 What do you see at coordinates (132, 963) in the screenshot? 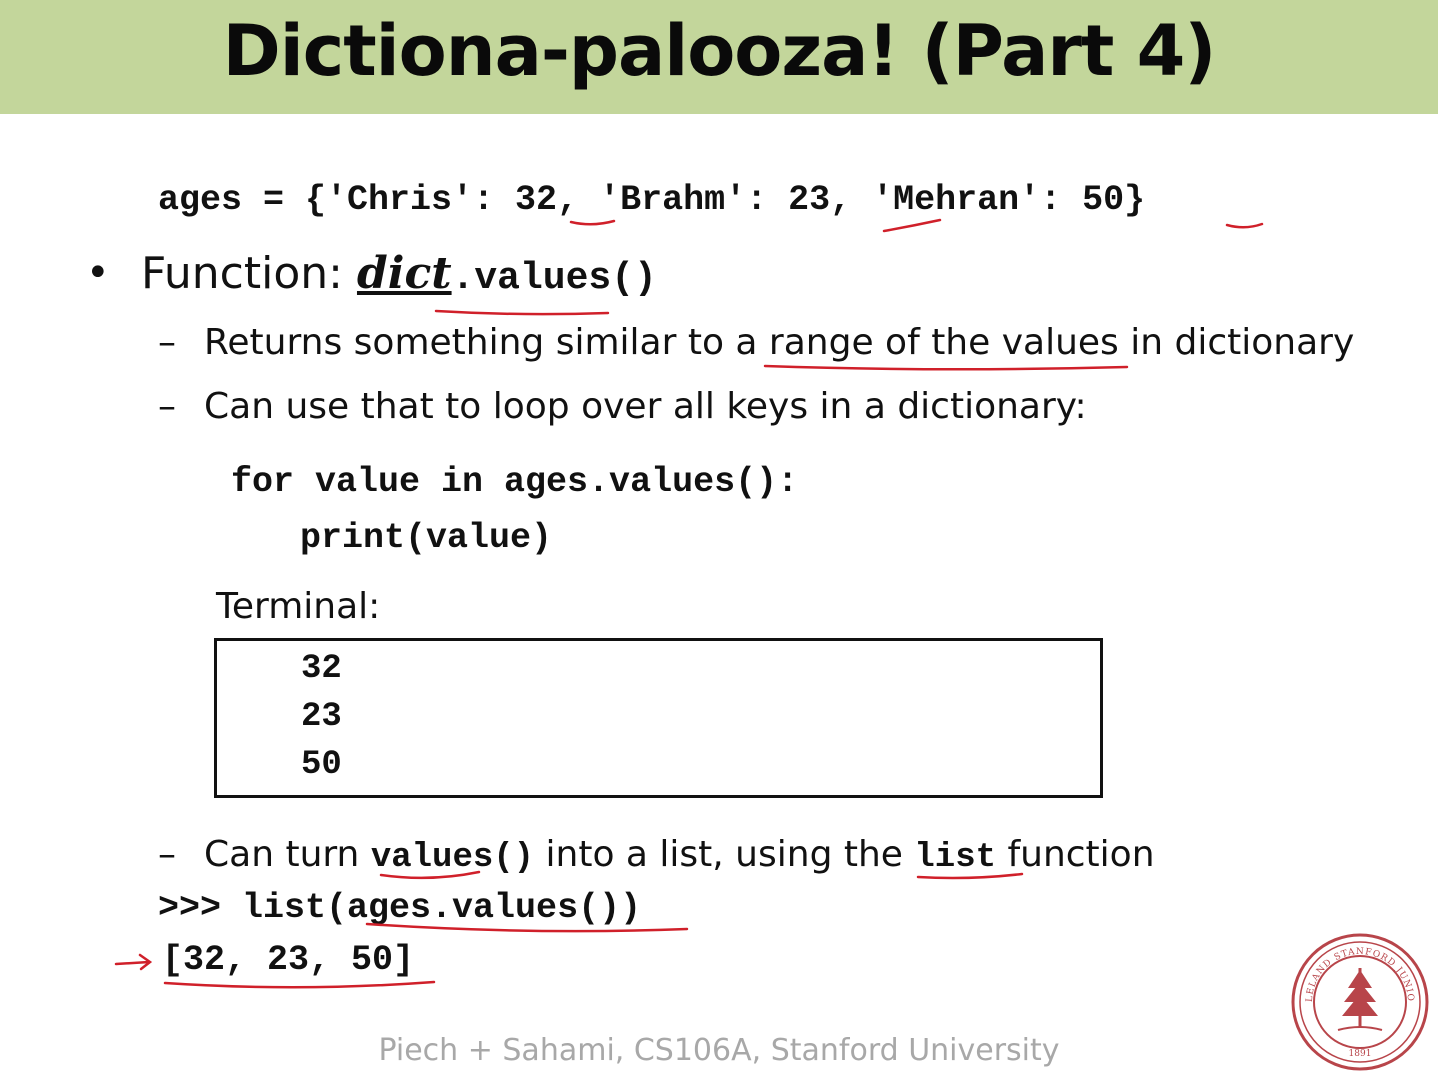
I see `arrow-shaft` at bounding box center [132, 963].